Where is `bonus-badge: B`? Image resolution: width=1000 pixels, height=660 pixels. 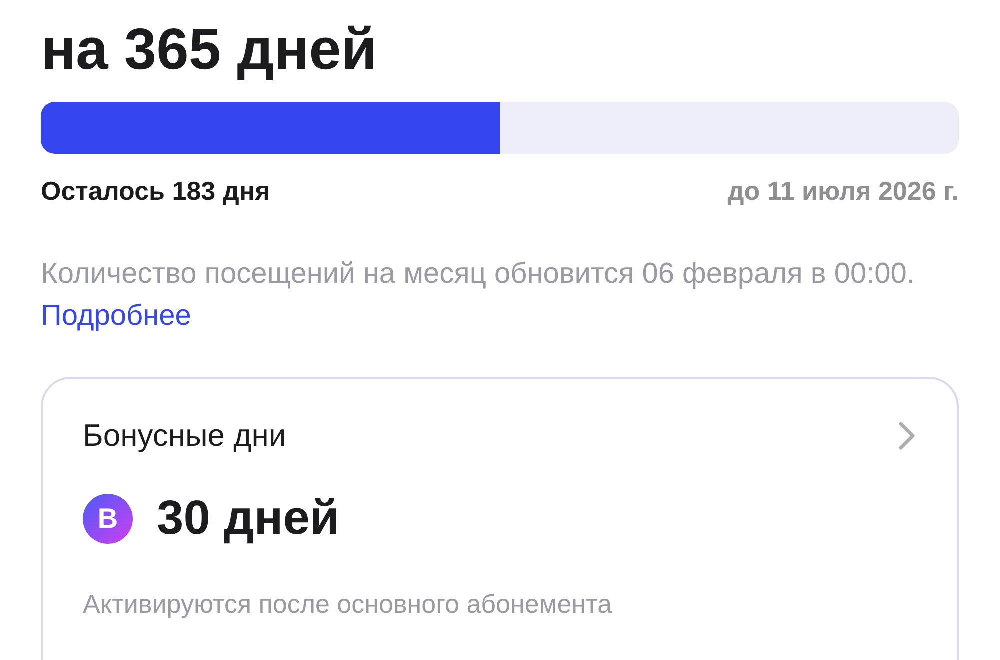 bonus-badge: B is located at coordinates (108, 519).